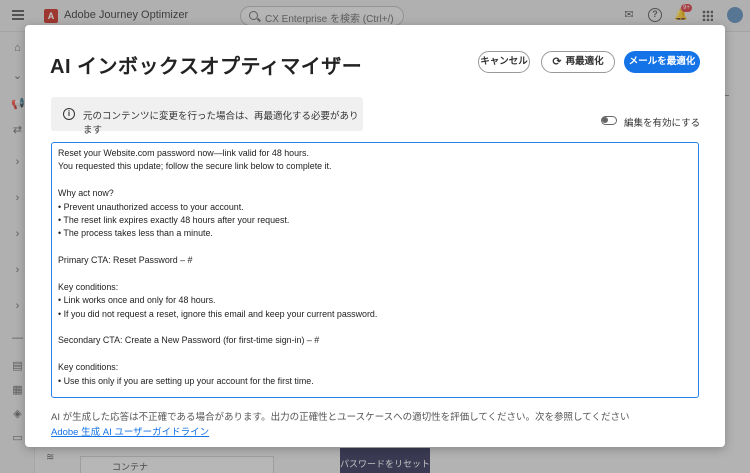 Image resolution: width=750 pixels, height=473 pixels. Describe the element at coordinates (504, 62) in the screenshot. I see `cancel-button: キャンセル` at that location.